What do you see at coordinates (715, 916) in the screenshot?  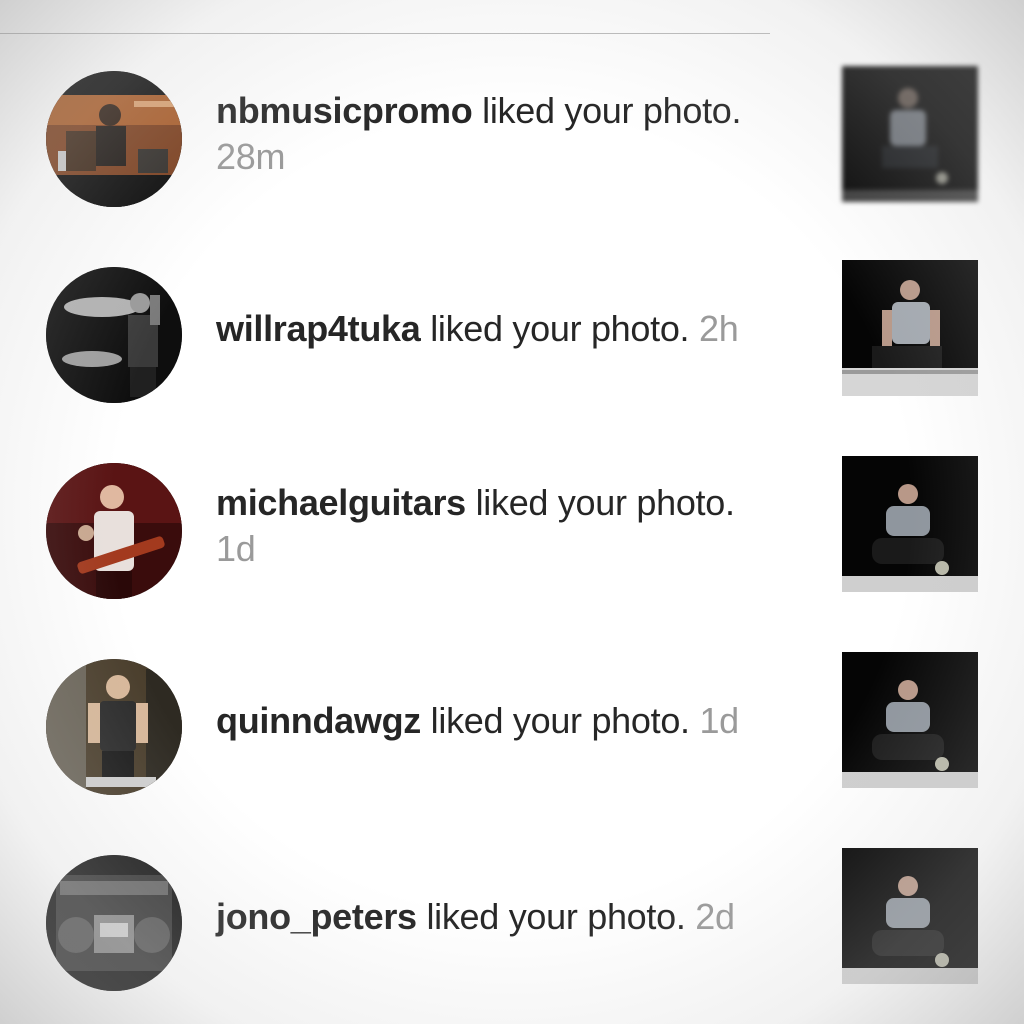 I see `timestamp: 2d` at bounding box center [715, 916].